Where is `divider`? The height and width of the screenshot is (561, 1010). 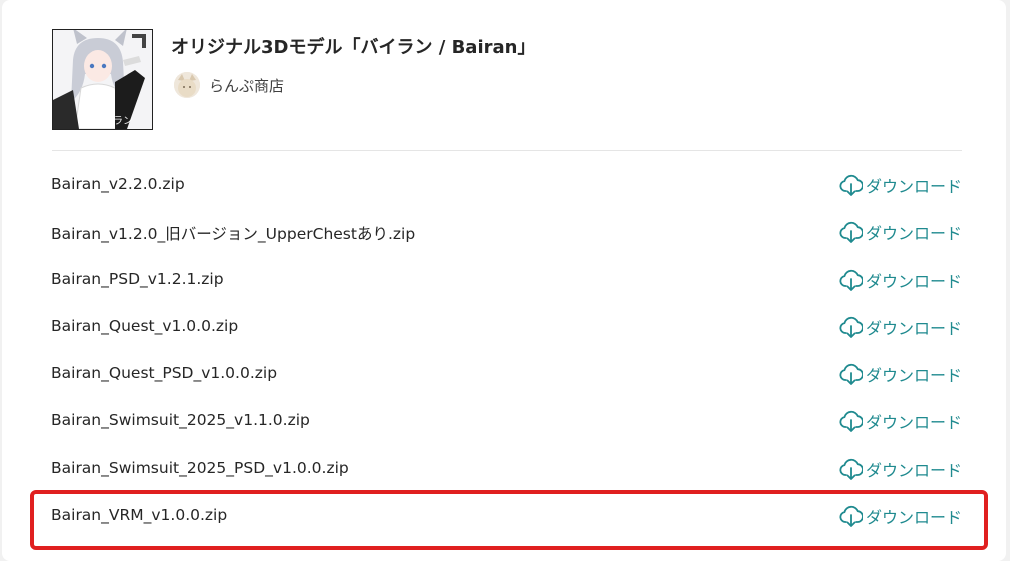
divider is located at coordinates (507, 150).